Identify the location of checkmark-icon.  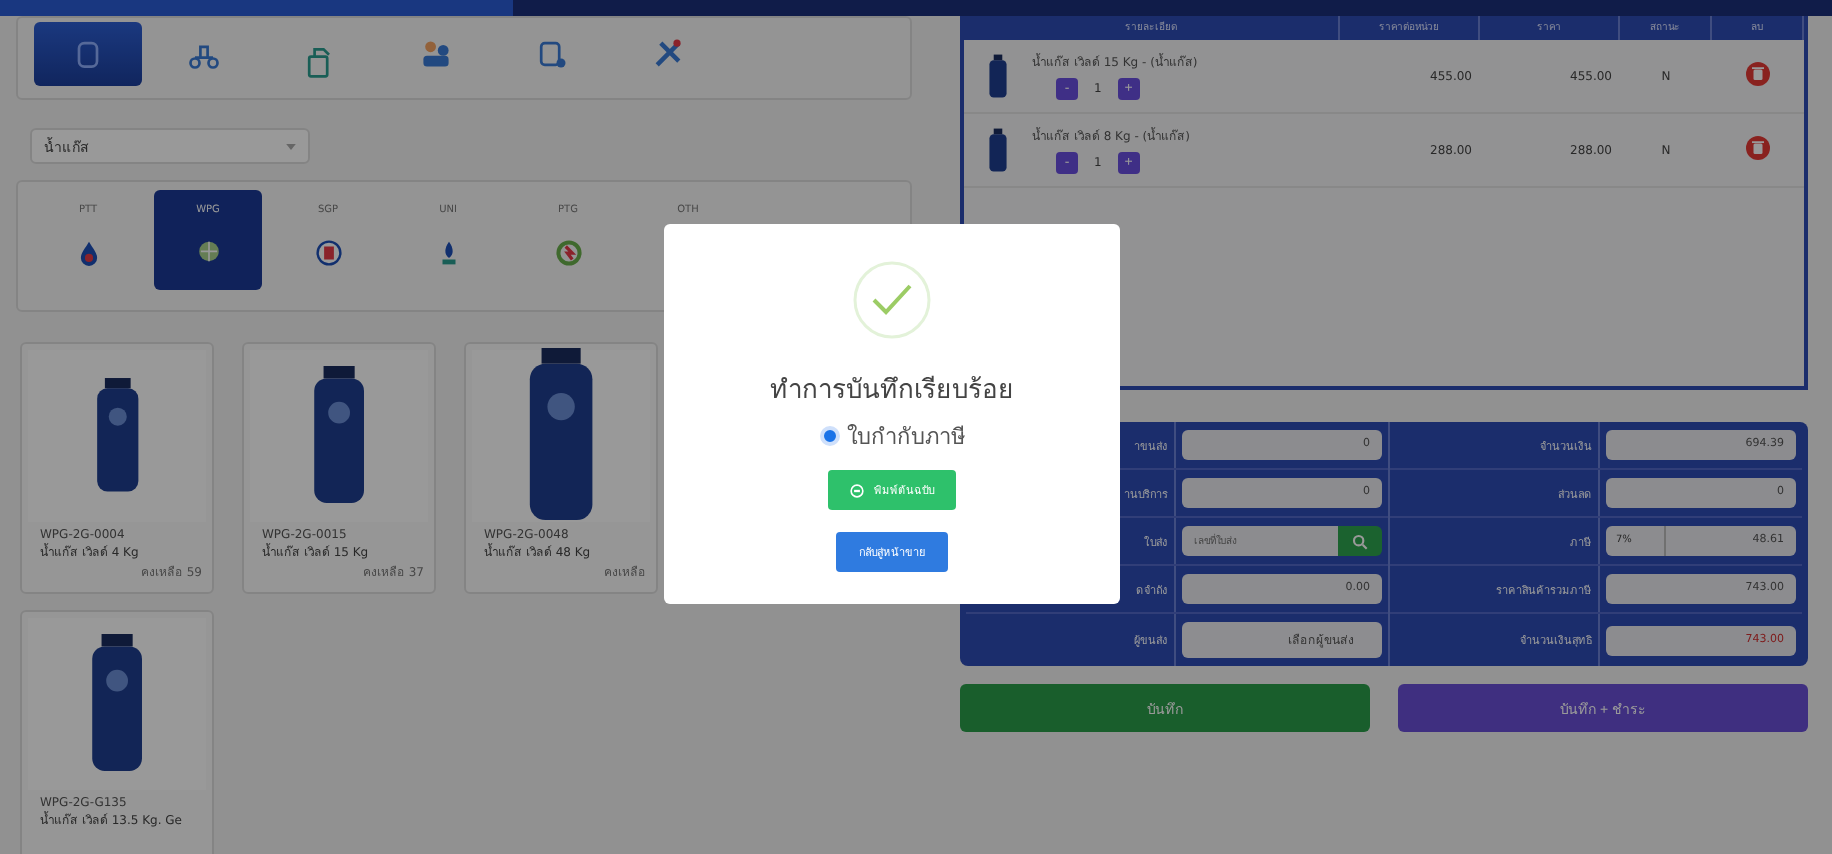
(892, 300).